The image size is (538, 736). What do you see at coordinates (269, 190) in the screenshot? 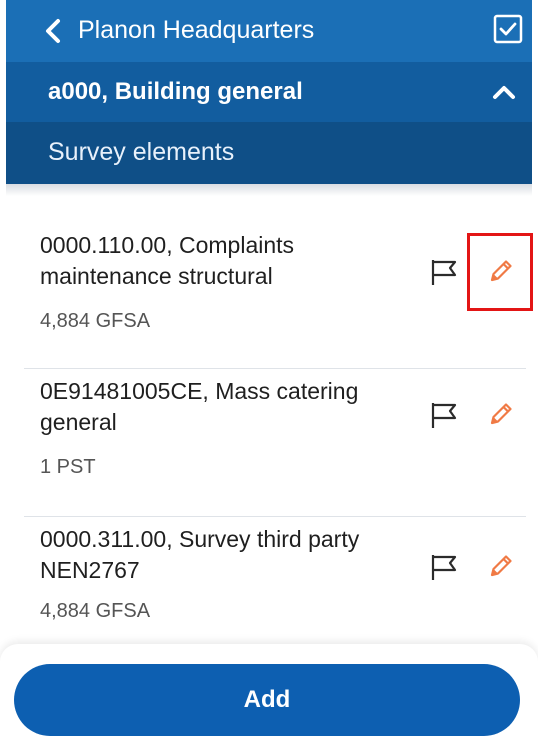
I see `subheader-shadow` at bounding box center [269, 190].